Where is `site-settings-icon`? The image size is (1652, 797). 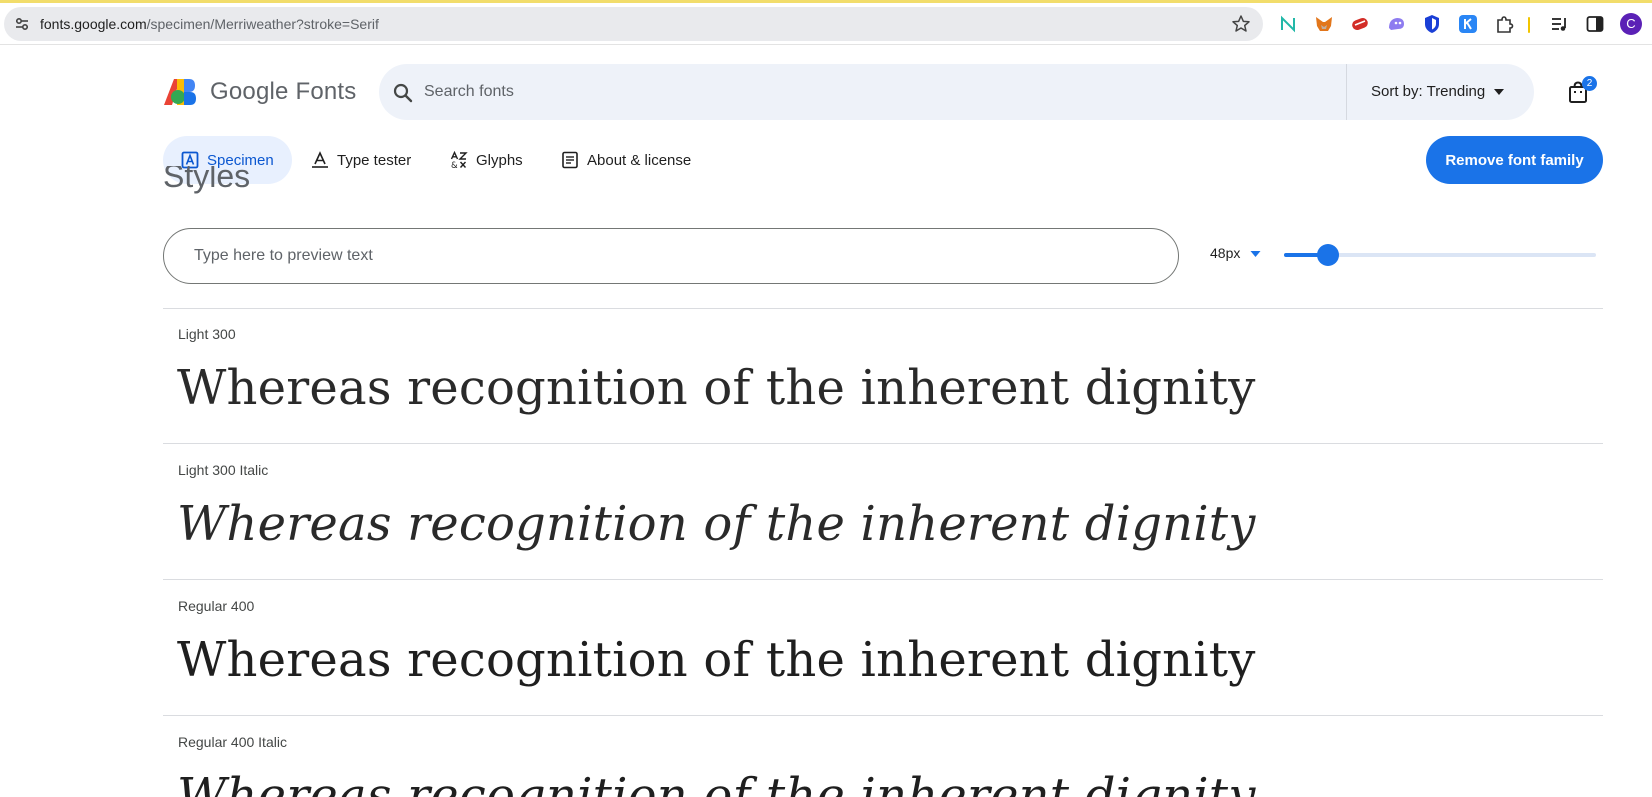
site-settings-icon is located at coordinates (22, 24).